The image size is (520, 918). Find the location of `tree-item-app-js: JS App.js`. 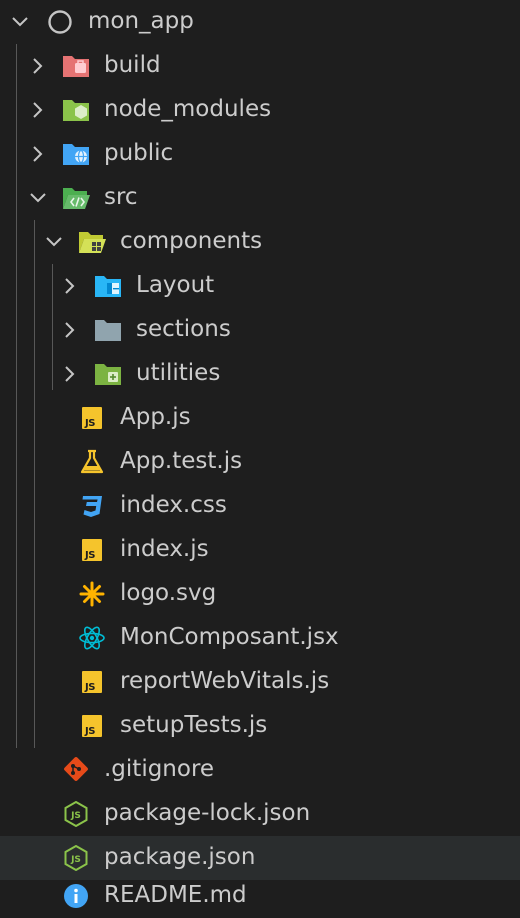

tree-item-app-js: JS App.js is located at coordinates (260, 418).